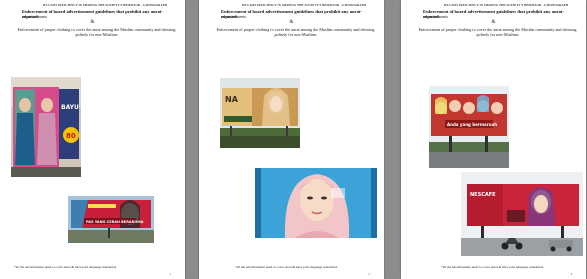  I want to click on street-billboard-photo: NESCAFE, so click(522, 214).